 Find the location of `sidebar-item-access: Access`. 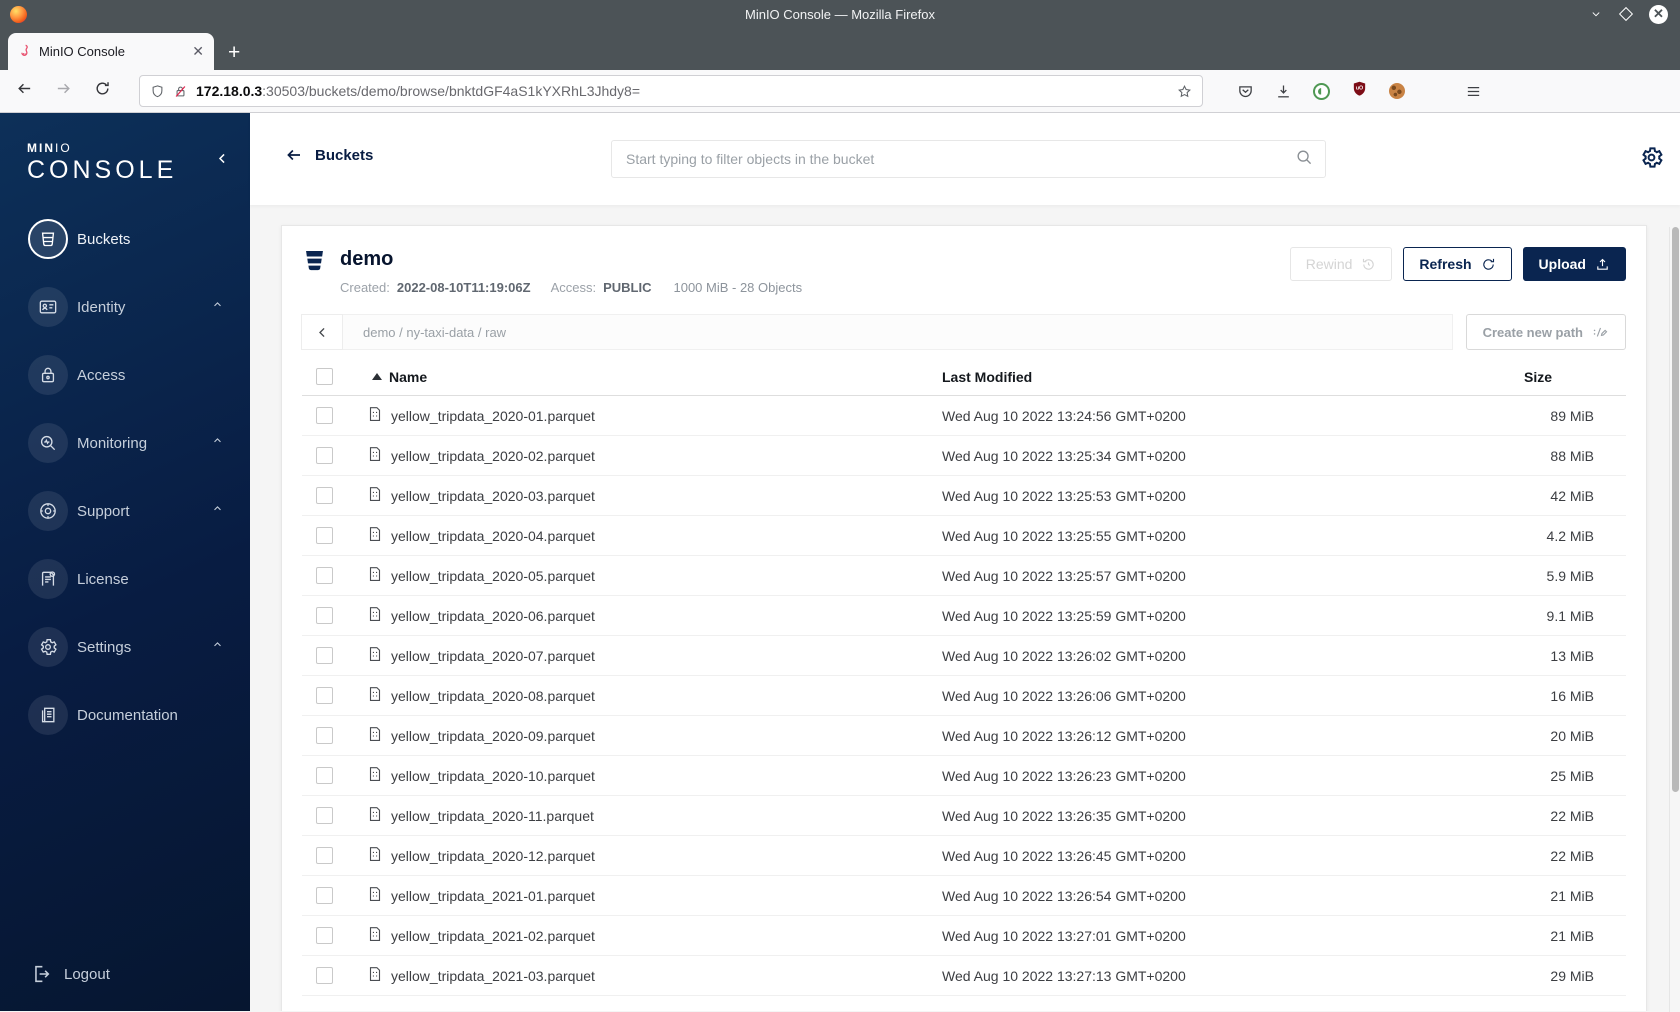

sidebar-item-access: Access is located at coordinates (139, 375).